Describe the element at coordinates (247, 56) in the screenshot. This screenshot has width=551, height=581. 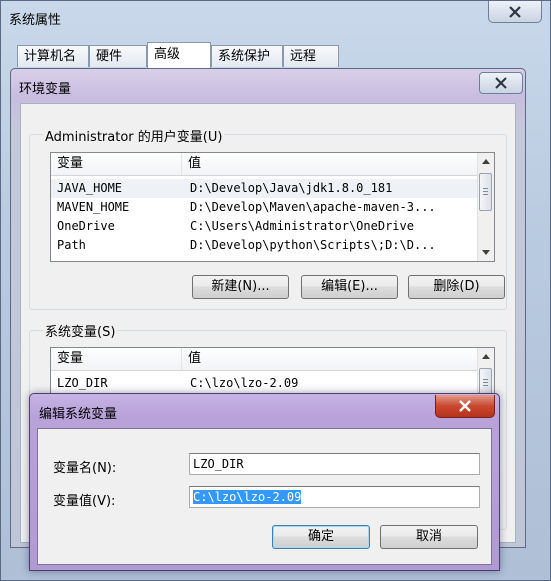
I see `tab-system-protection: 系统保护` at that location.